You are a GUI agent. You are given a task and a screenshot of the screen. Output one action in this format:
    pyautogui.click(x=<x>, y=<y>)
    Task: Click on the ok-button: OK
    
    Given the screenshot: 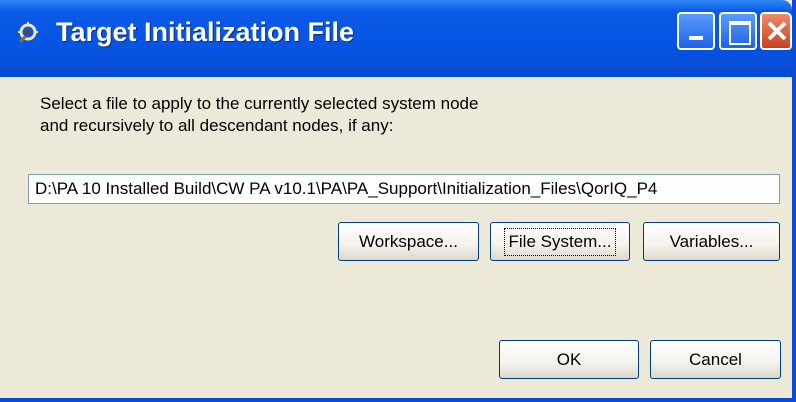 What is the action you would take?
    pyautogui.click(x=569, y=359)
    